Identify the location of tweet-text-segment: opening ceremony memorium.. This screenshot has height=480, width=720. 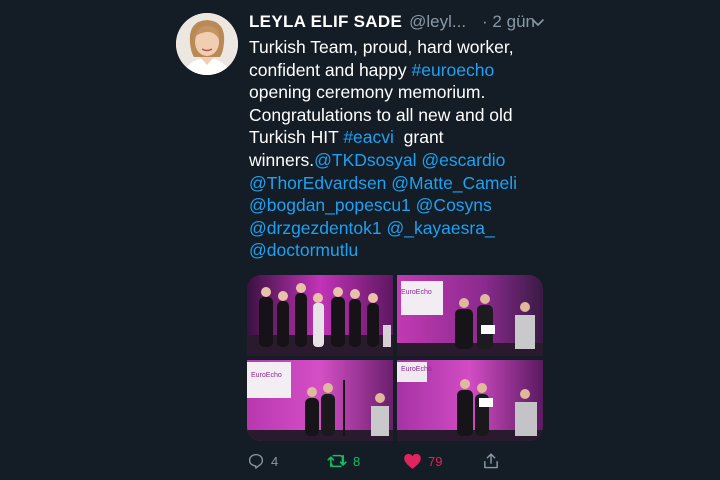
(367, 92).